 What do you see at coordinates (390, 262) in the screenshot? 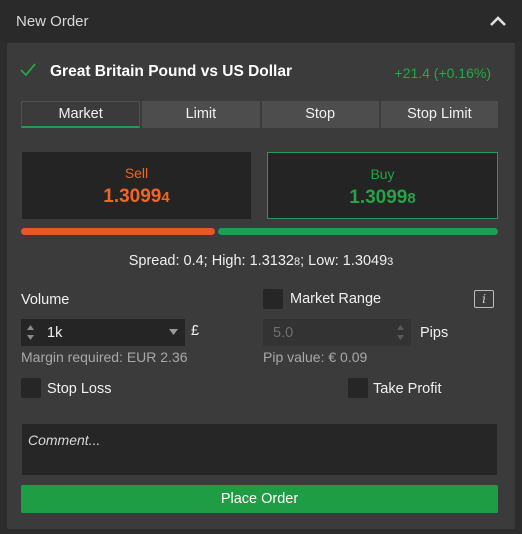
I see `low-pip: 3` at bounding box center [390, 262].